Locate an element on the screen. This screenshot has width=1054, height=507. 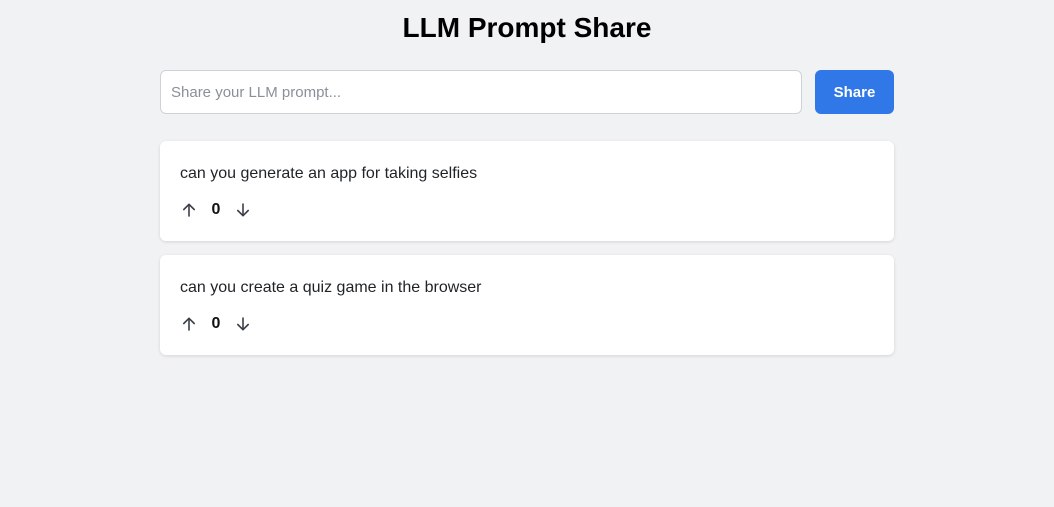
share-button: Share is located at coordinates (854, 92).